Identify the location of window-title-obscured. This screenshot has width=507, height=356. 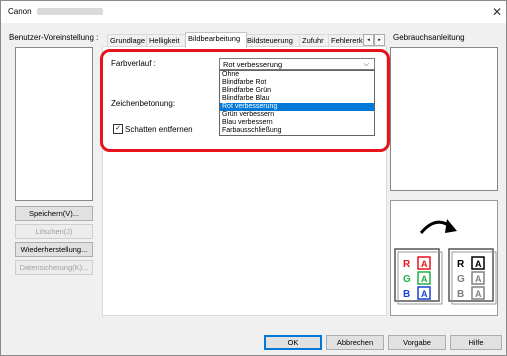
(70, 11).